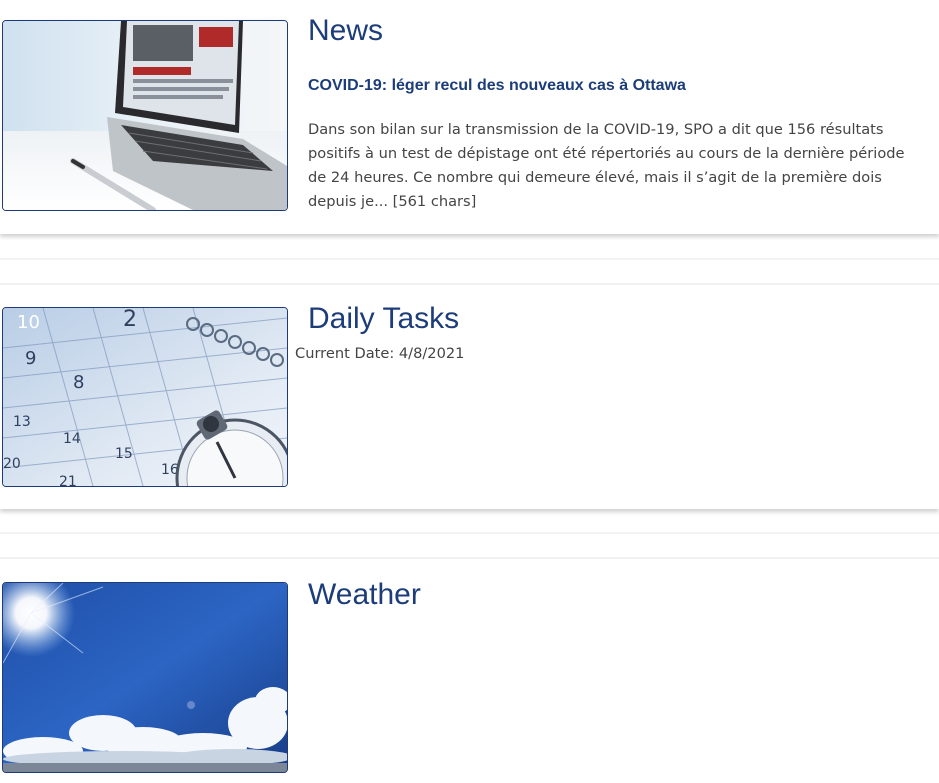 This screenshot has width=939, height=783. I want to click on sky-sun-image, so click(145, 677).